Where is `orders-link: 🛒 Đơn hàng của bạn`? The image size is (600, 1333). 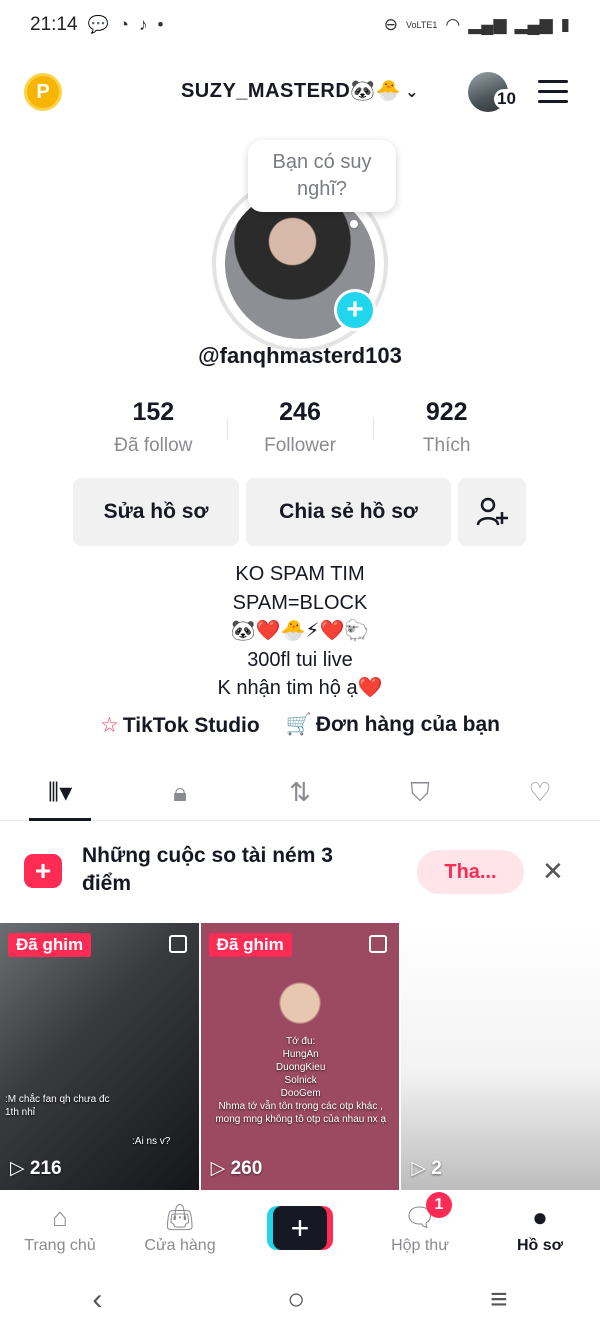 orders-link: 🛒 Đơn hàng của bạn is located at coordinates (393, 725).